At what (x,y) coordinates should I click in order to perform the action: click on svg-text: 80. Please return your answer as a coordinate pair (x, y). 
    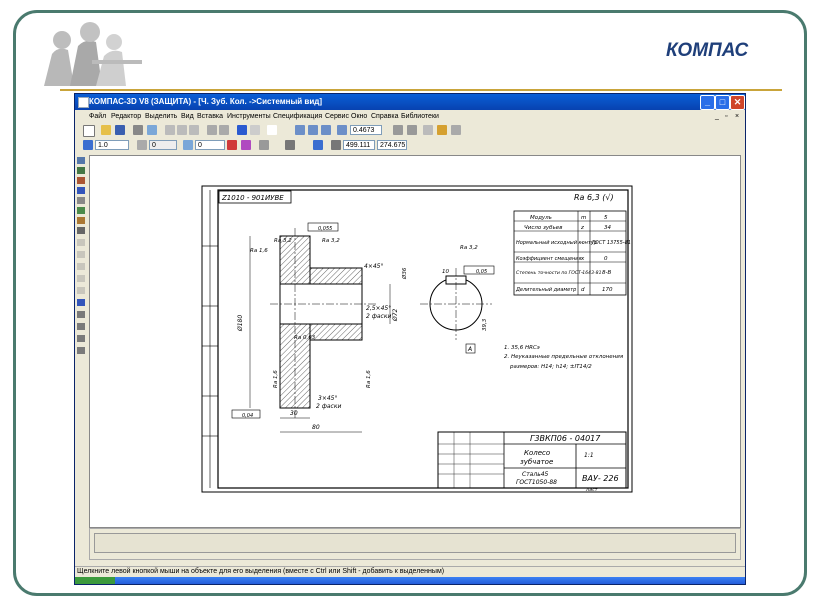
    Looking at the image, I should click on (316, 427).